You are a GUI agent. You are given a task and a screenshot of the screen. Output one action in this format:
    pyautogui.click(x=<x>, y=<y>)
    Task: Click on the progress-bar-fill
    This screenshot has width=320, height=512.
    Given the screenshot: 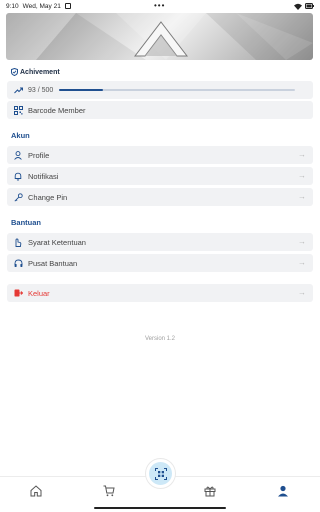 What is the action you would take?
    pyautogui.click(x=81, y=90)
    